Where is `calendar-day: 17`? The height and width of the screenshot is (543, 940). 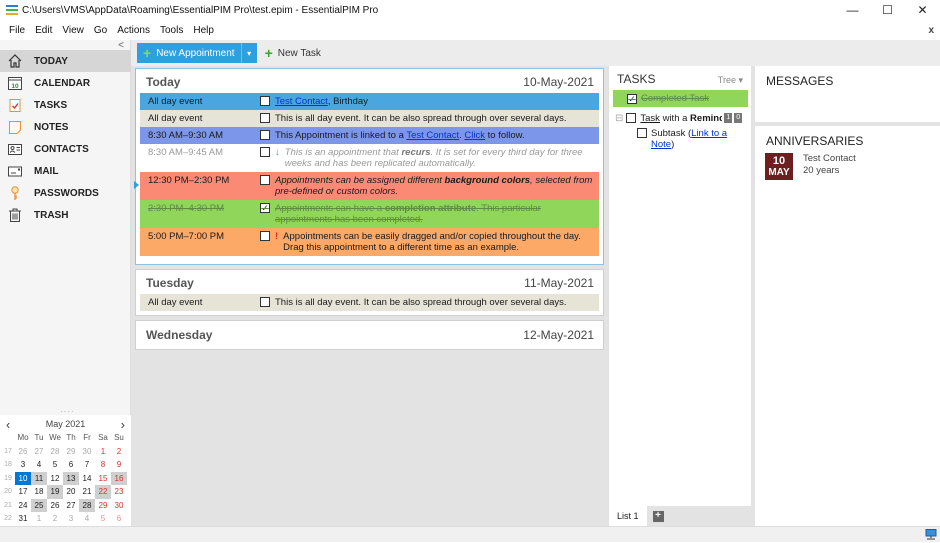 calendar-day: 17 is located at coordinates (23, 492).